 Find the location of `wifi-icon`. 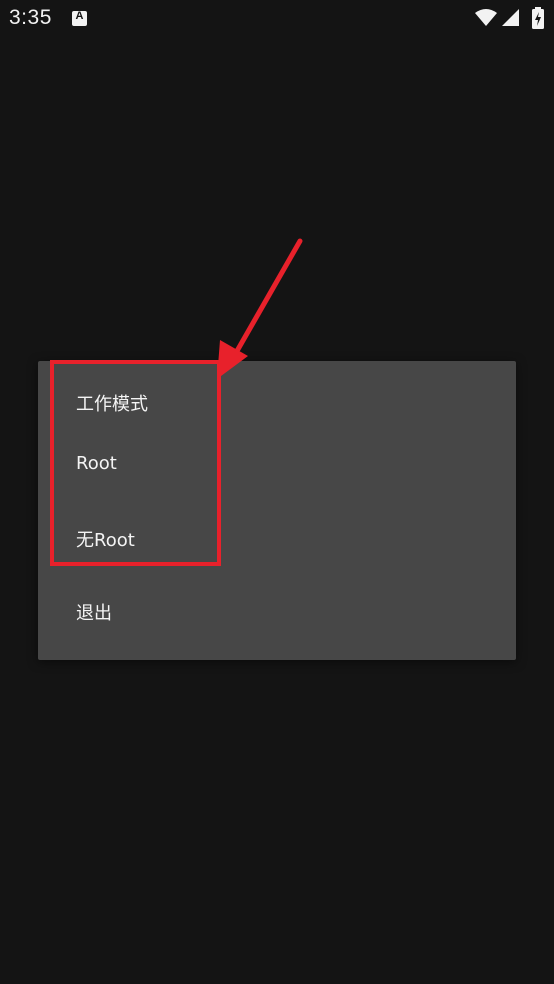

wifi-icon is located at coordinates (486, 17).